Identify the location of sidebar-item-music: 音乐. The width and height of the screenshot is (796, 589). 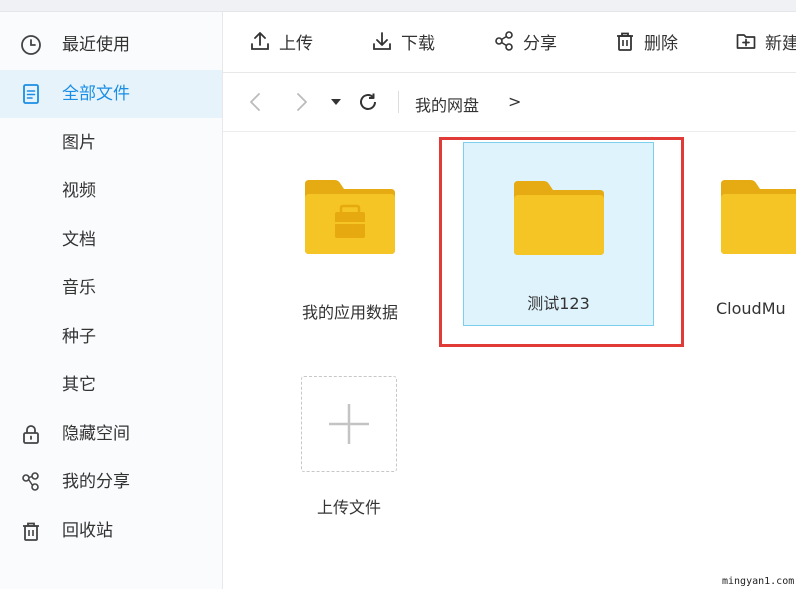
(111, 288).